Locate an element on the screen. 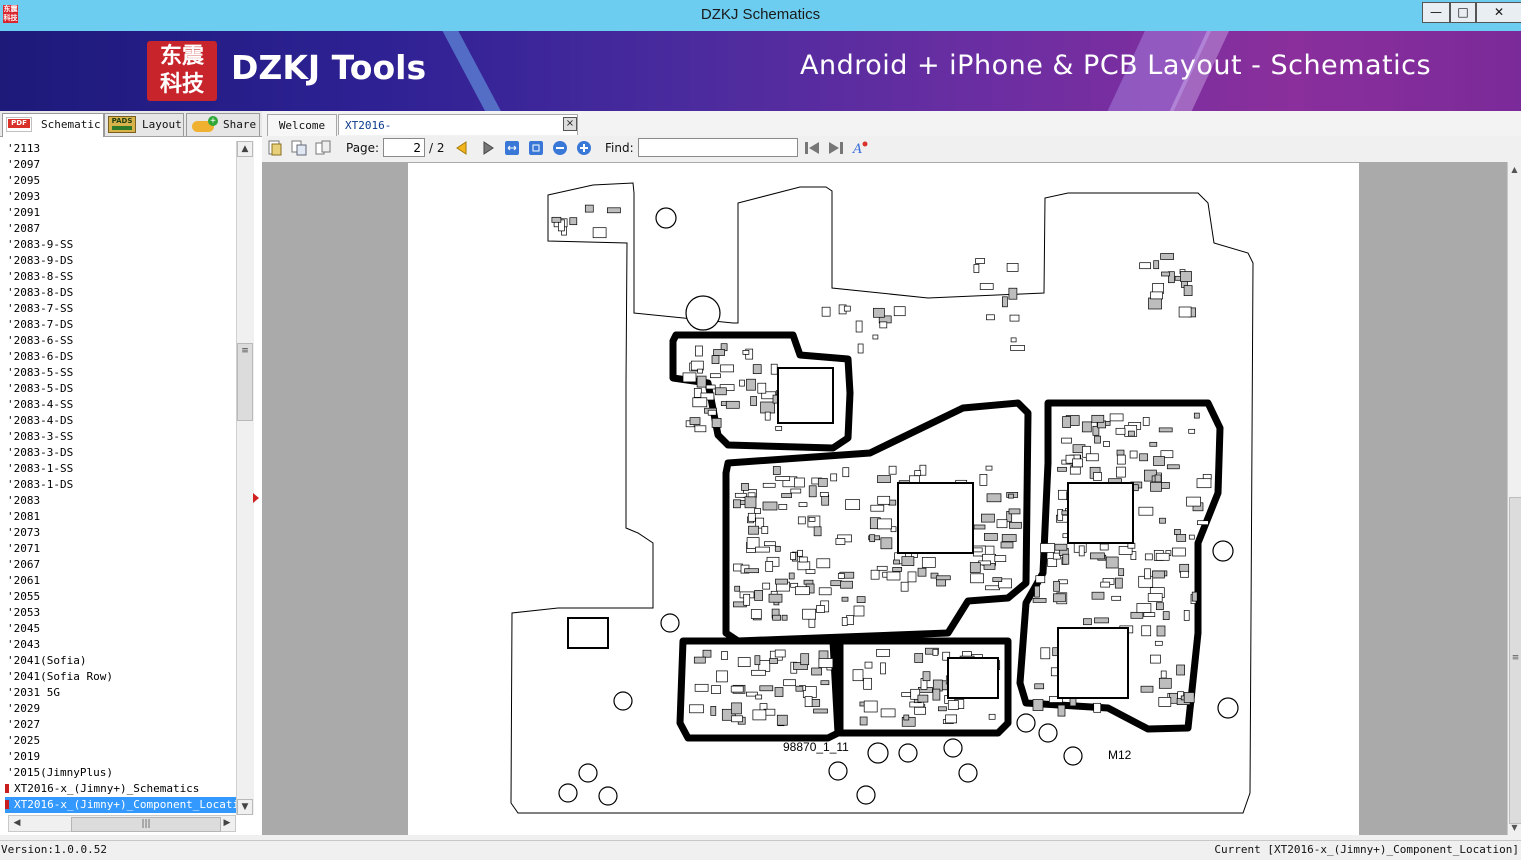 This screenshot has height=860, width=1521. list-item: '2083-3-DS is located at coordinates (40, 453).